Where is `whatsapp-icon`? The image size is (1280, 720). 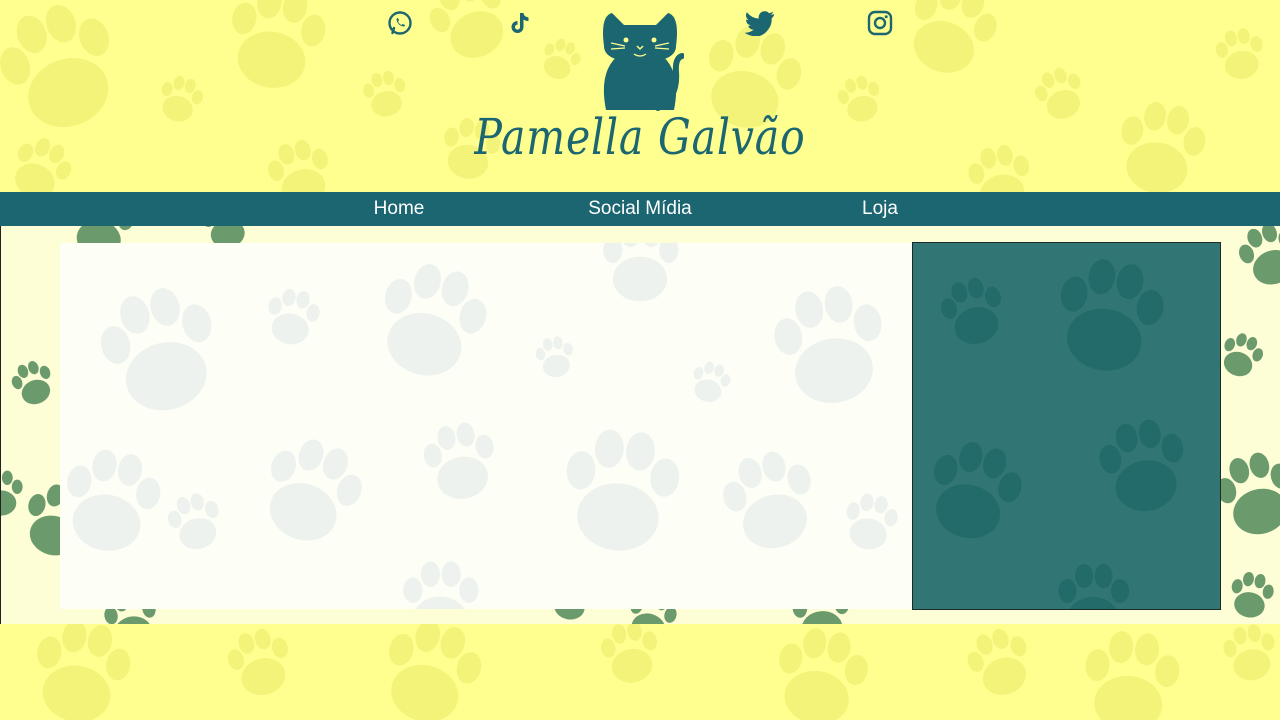
whatsapp-icon is located at coordinates (400, 23).